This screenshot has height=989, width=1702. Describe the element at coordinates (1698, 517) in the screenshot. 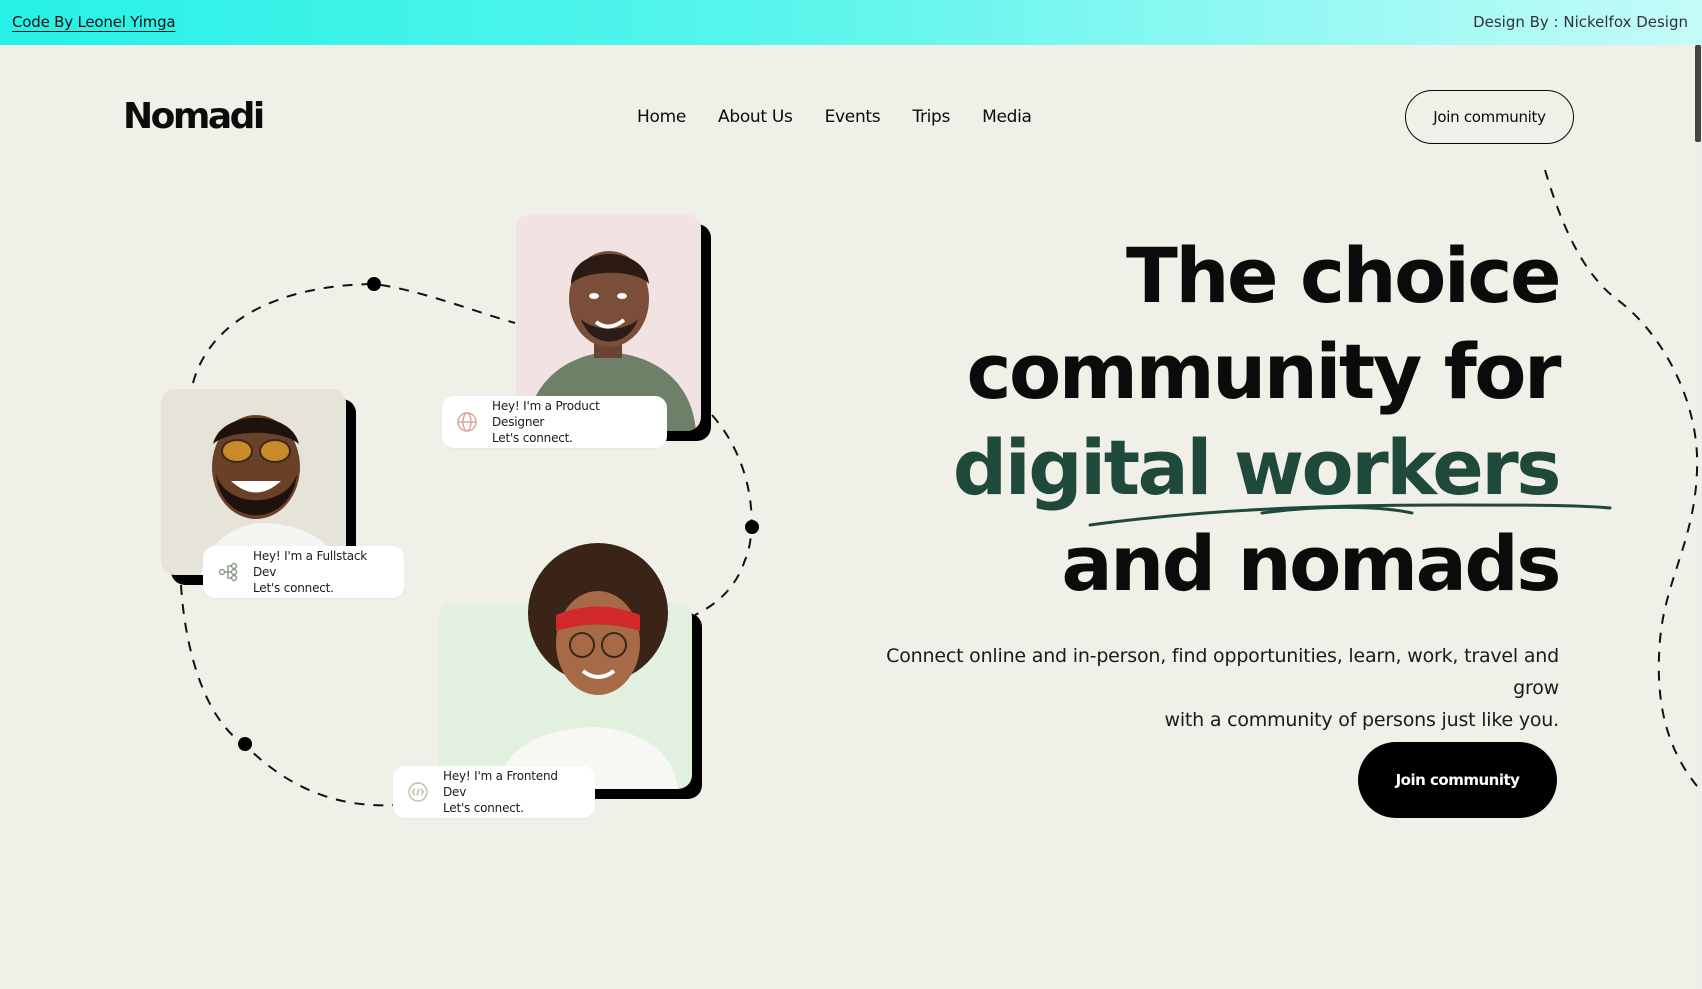

I see `scrollbar-track` at that location.